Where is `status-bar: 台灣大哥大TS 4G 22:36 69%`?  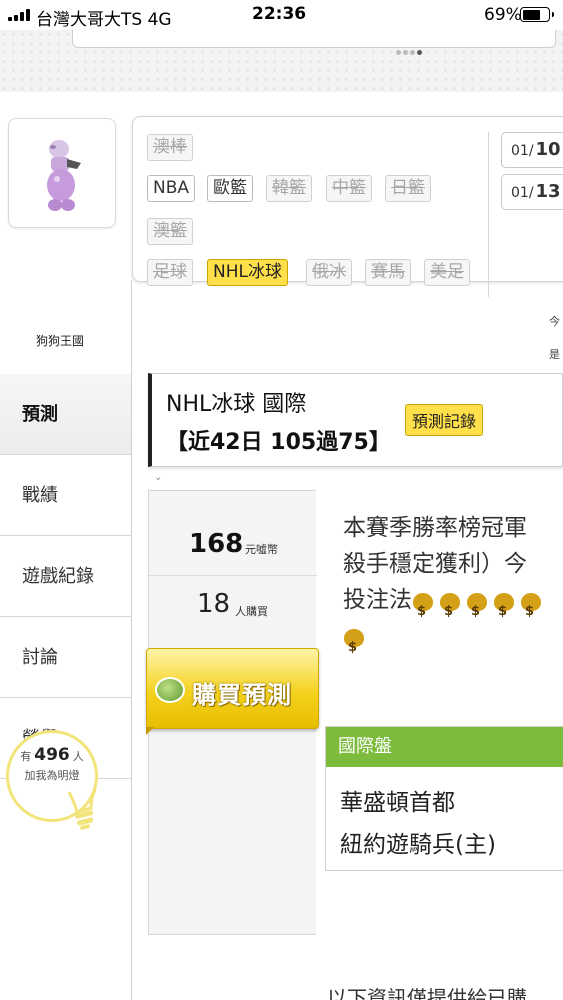 status-bar: 台灣大哥大TS 4G 22:36 69% is located at coordinates (281, 15).